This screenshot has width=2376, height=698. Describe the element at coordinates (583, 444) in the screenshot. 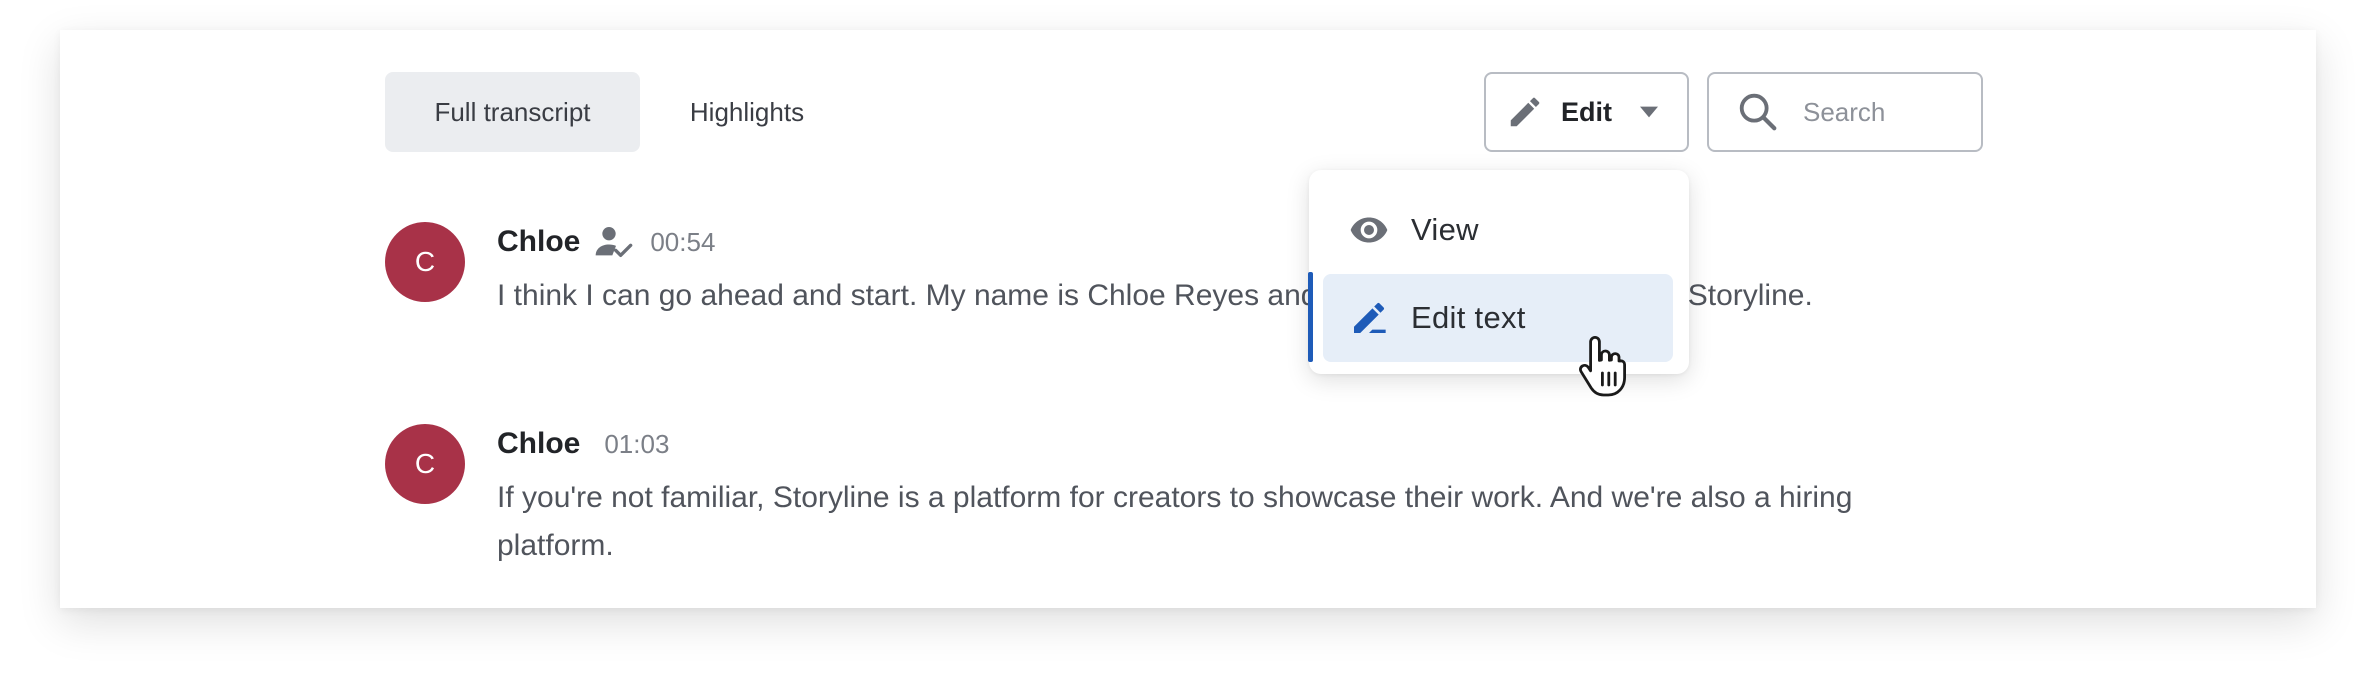

I see `entry-meta: Chloe 01:03` at that location.